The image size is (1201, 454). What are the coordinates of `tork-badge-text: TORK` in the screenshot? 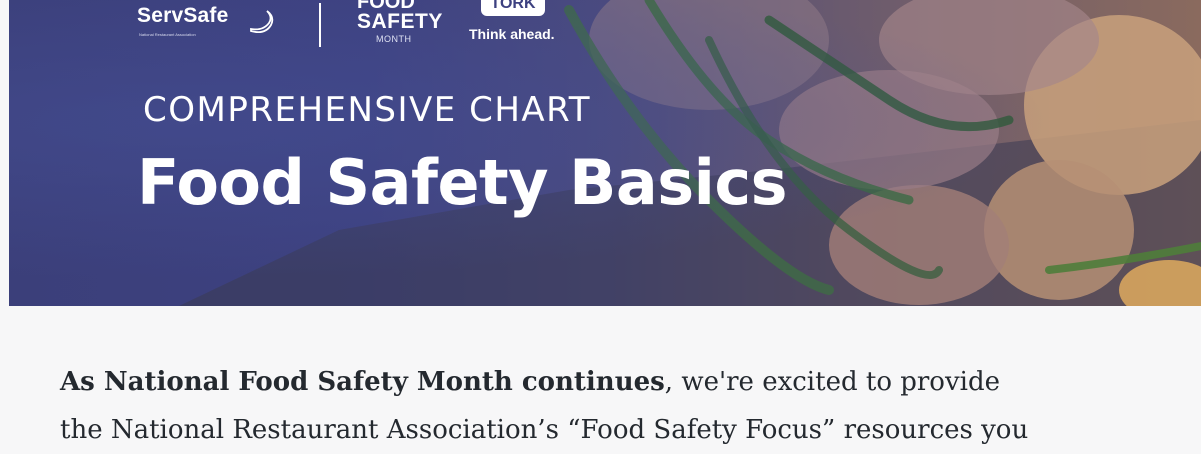 It's located at (513, 6).